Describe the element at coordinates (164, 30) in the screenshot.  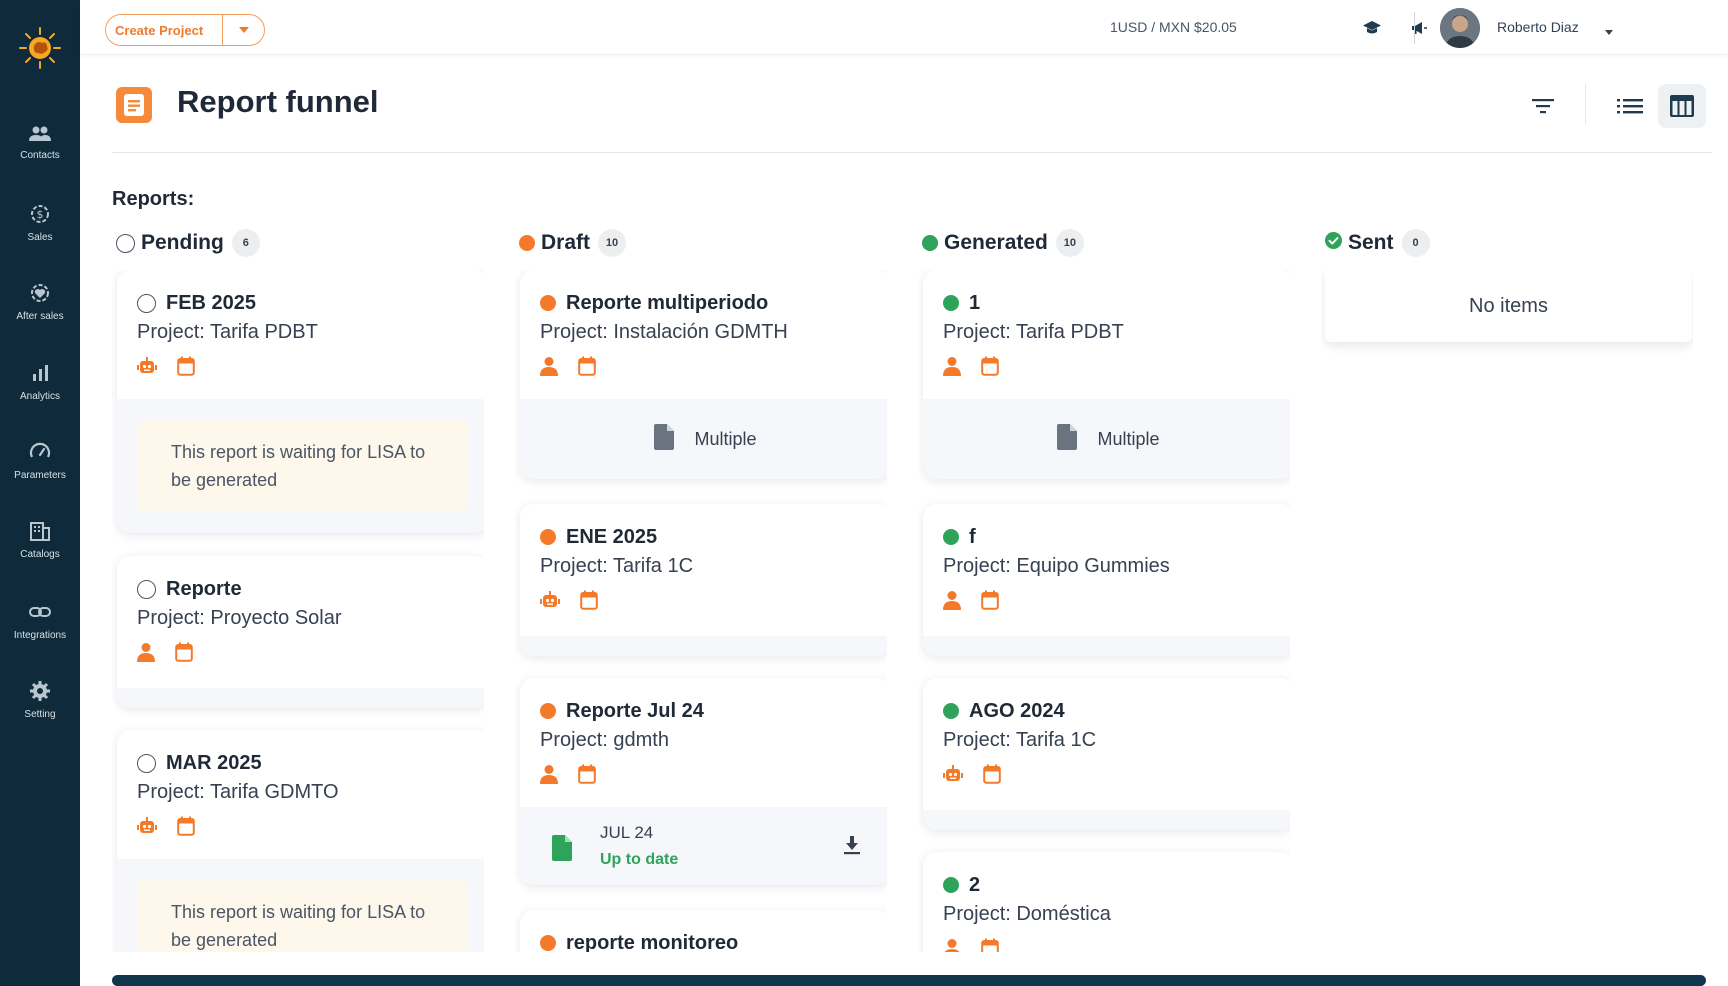
I see `create-project-button: Create Project` at that location.